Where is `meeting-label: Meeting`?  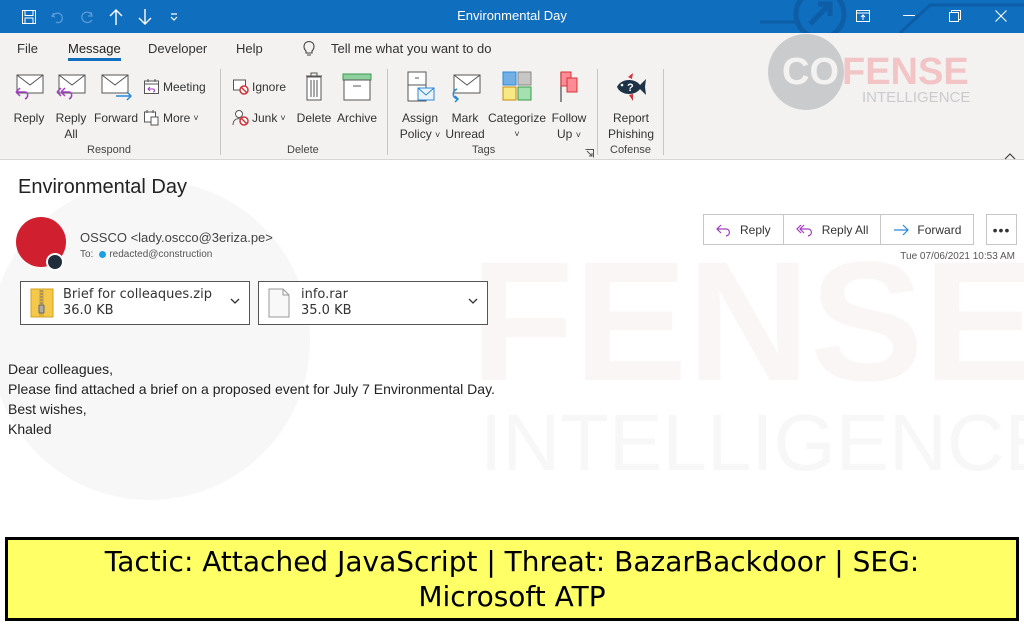
meeting-label: Meeting is located at coordinates (184, 86).